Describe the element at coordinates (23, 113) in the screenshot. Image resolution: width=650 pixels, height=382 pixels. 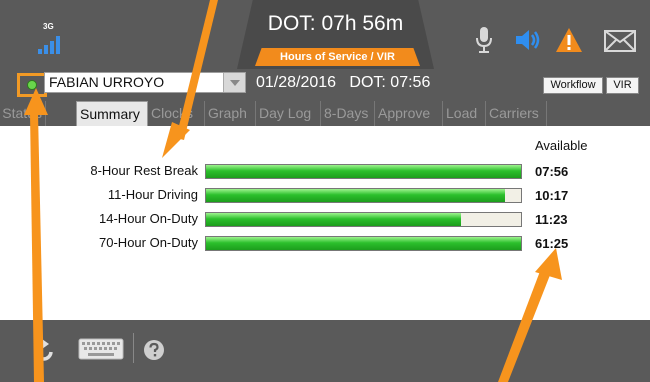
I see `tab-status: Status` at that location.